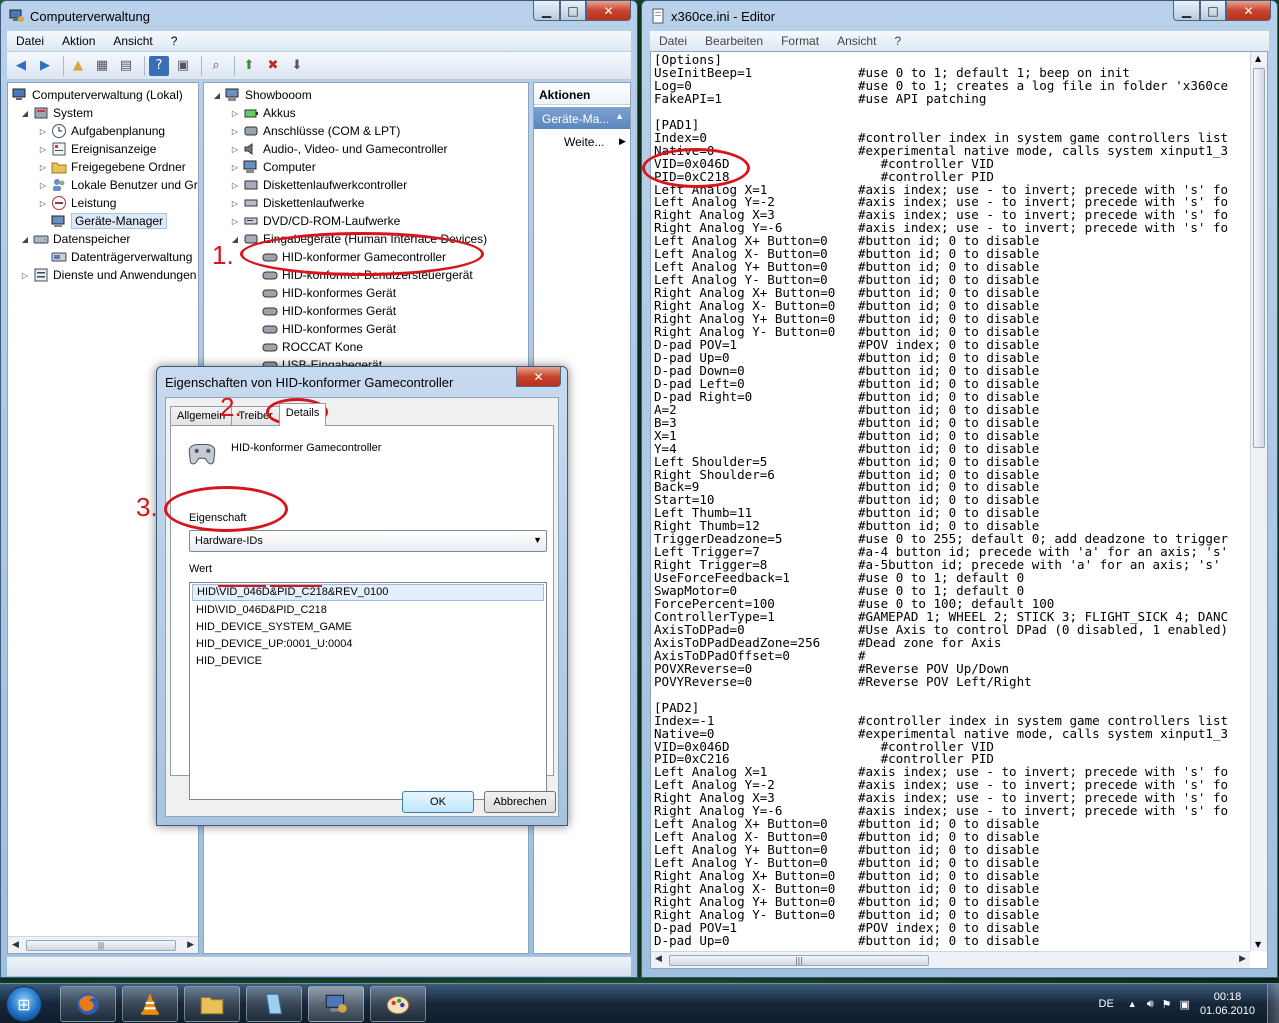 Image resolution: width=1279 pixels, height=1023 pixels. Describe the element at coordinates (97, 95) in the screenshot. I see `tree-item-computerverwaltung: Computerverwaltung (Lokal)` at that location.